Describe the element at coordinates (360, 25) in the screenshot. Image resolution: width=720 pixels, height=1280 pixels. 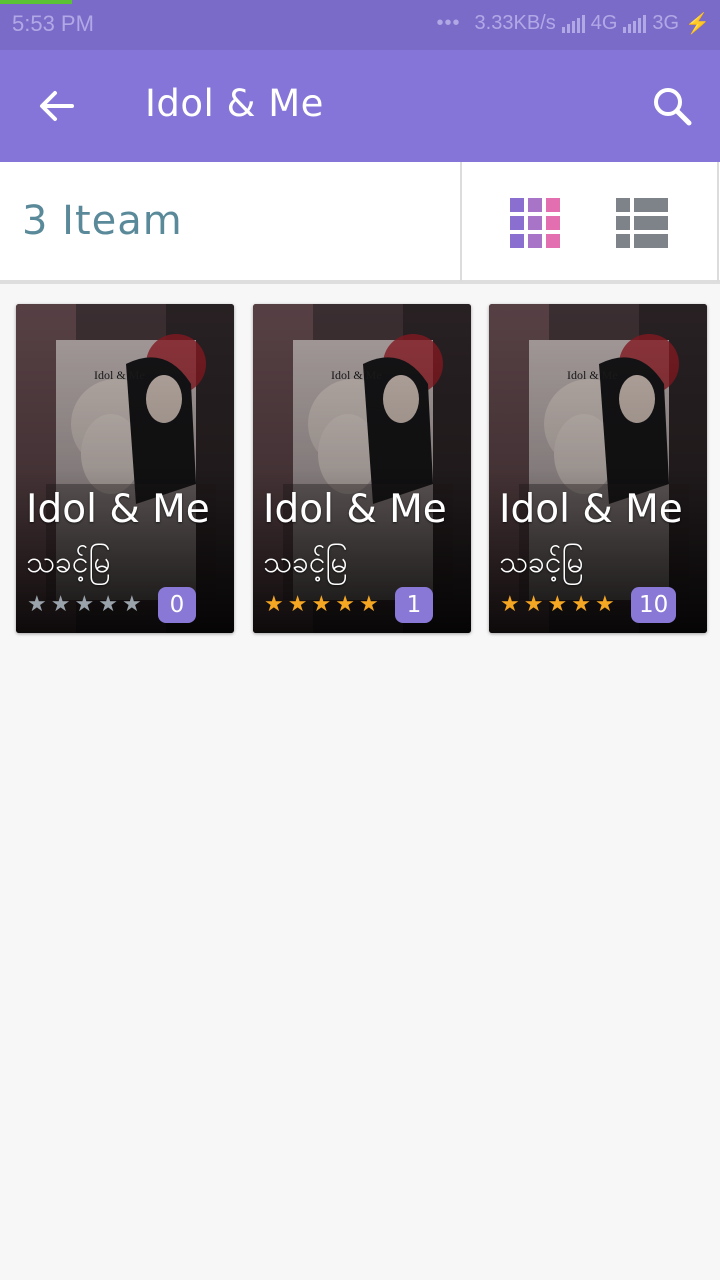
I see `status-bar: 5:53 PM ••• 3.33KB/s 4G 3G ⚡` at that location.